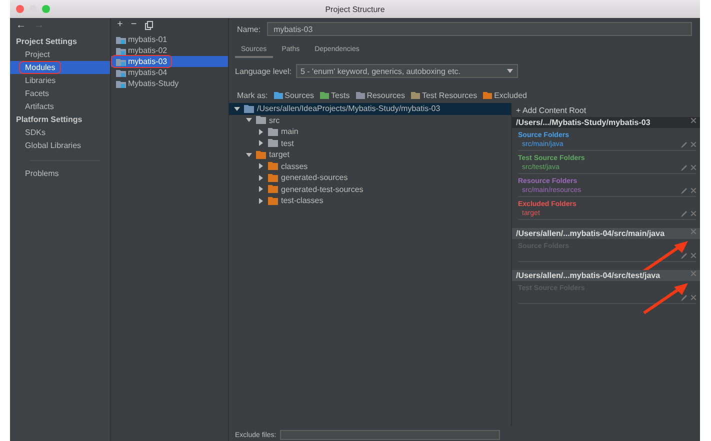  Describe the element at coordinates (370, 132) in the screenshot. I see `tree-row: main` at that location.